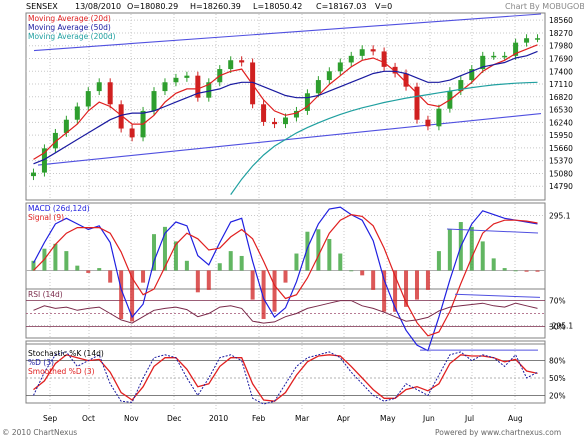 This screenshot has height=439, width=584. Describe the element at coordinates (561, 71) in the screenshot. I see `price-tick-label: 17400` at that location.